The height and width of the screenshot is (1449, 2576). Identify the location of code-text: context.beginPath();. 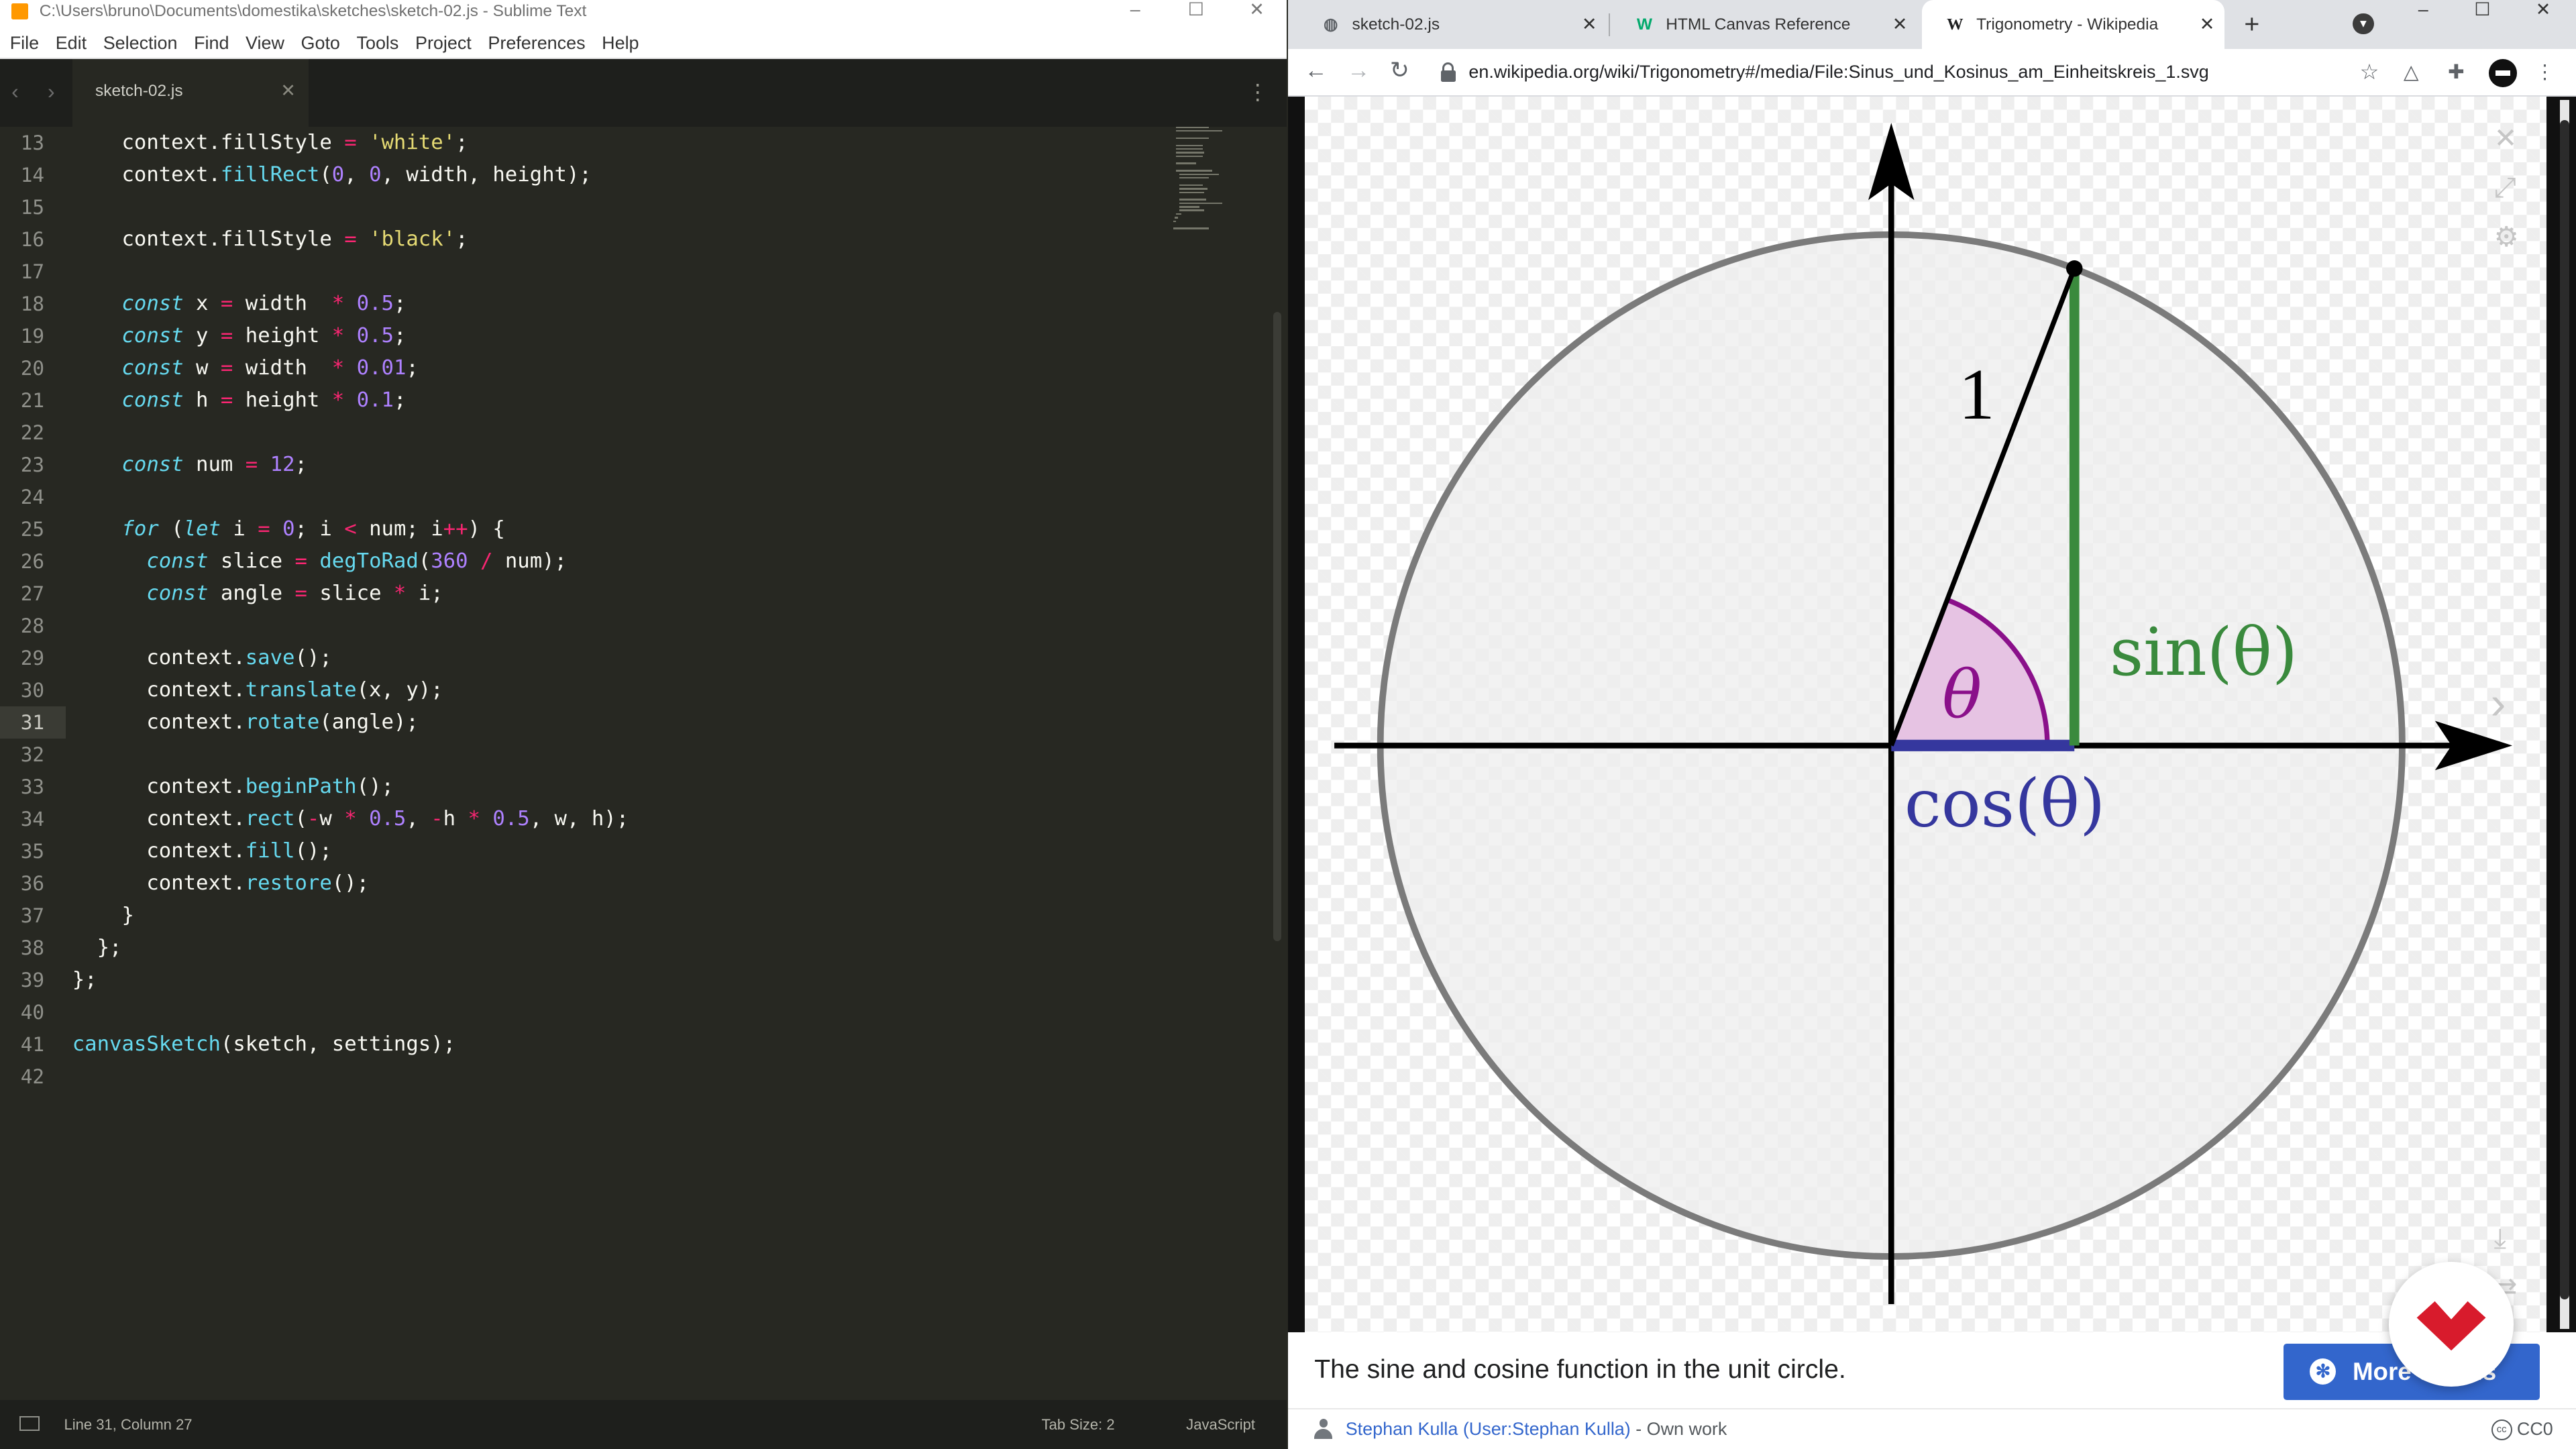
(233, 786).